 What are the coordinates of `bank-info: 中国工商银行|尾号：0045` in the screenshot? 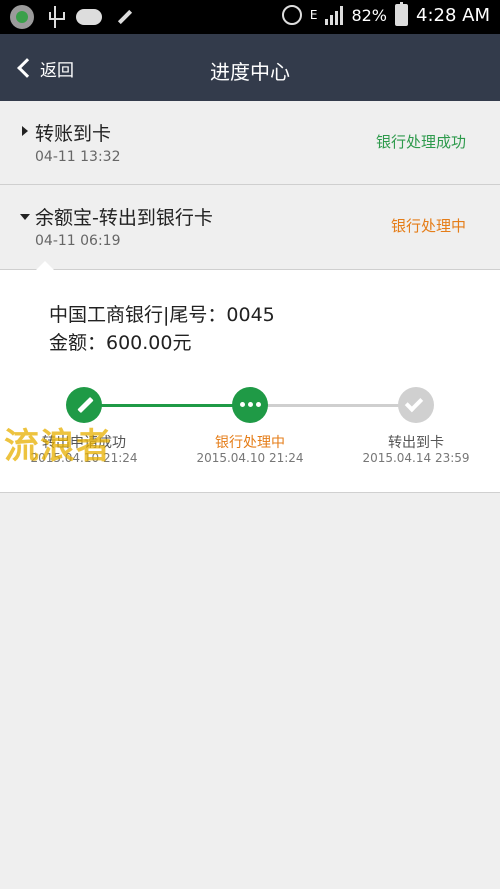 It's located at (162, 315).